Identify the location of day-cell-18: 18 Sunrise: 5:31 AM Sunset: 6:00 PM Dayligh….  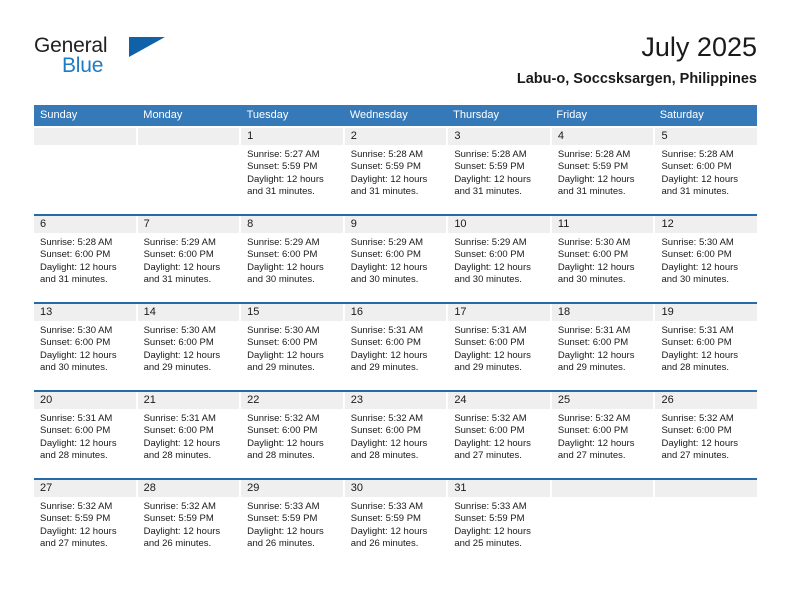
(603, 347).